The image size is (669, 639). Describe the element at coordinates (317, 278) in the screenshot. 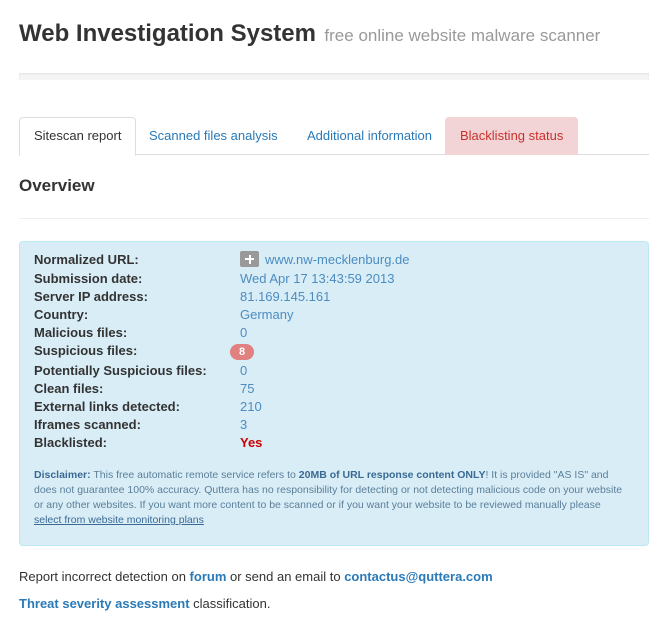

I see `submission-date-value: Wed Apr 17 13:43:59 2013` at that location.